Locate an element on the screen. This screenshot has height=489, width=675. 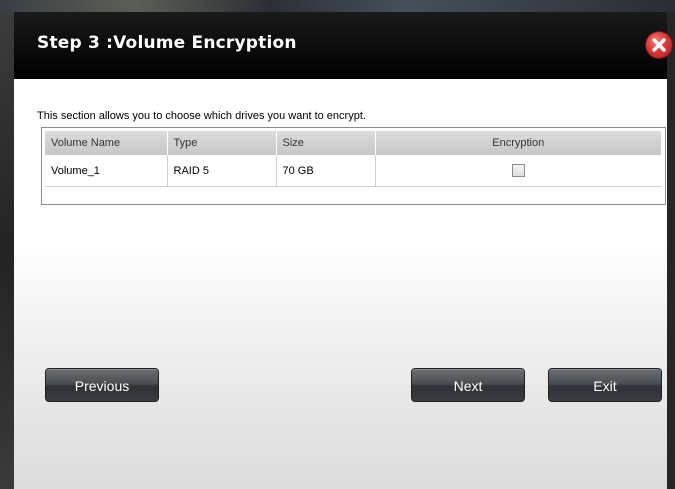
table-header-row: Volume Name Type Size Encryption is located at coordinates (353, 143).